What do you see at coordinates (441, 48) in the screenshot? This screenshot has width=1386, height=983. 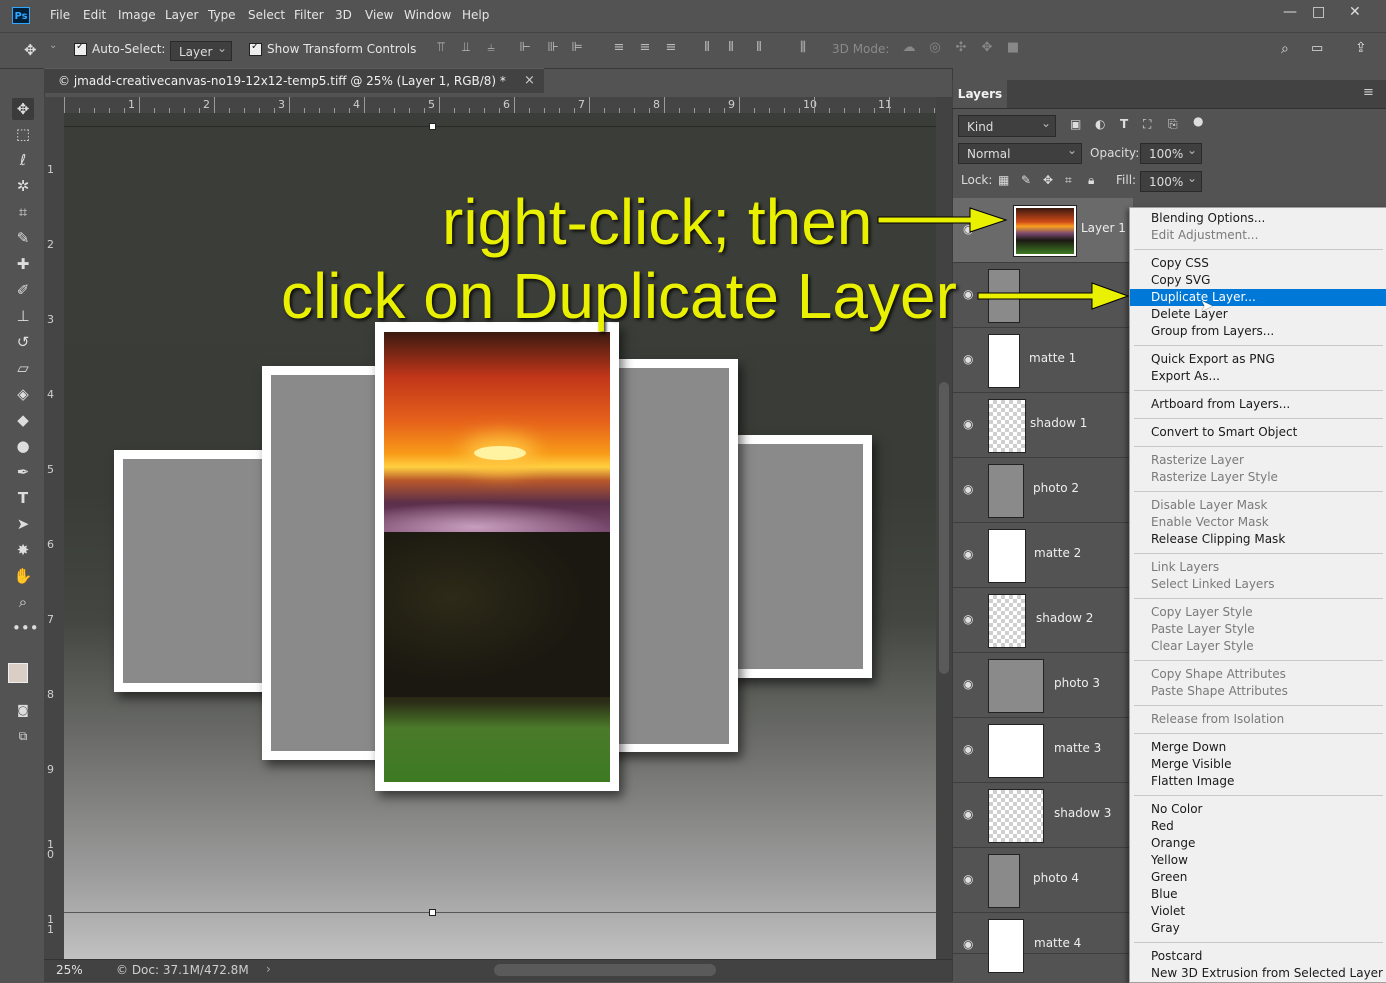 I see `align-distribute-icon: ⫪` at bounding box center [441, 48].